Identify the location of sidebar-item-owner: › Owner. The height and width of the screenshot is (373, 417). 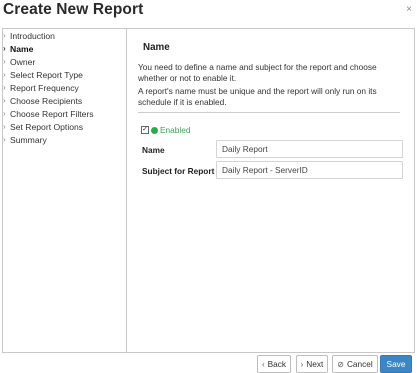
(64, 62).